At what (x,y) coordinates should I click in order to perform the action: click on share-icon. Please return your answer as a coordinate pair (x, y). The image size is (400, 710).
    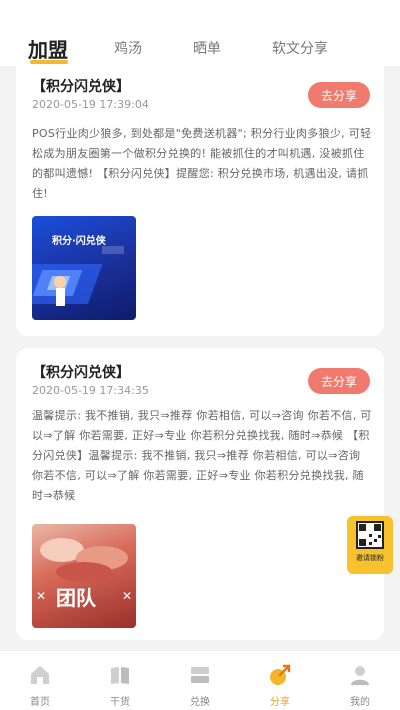
    Looking at the image, I should click on (280, 674).